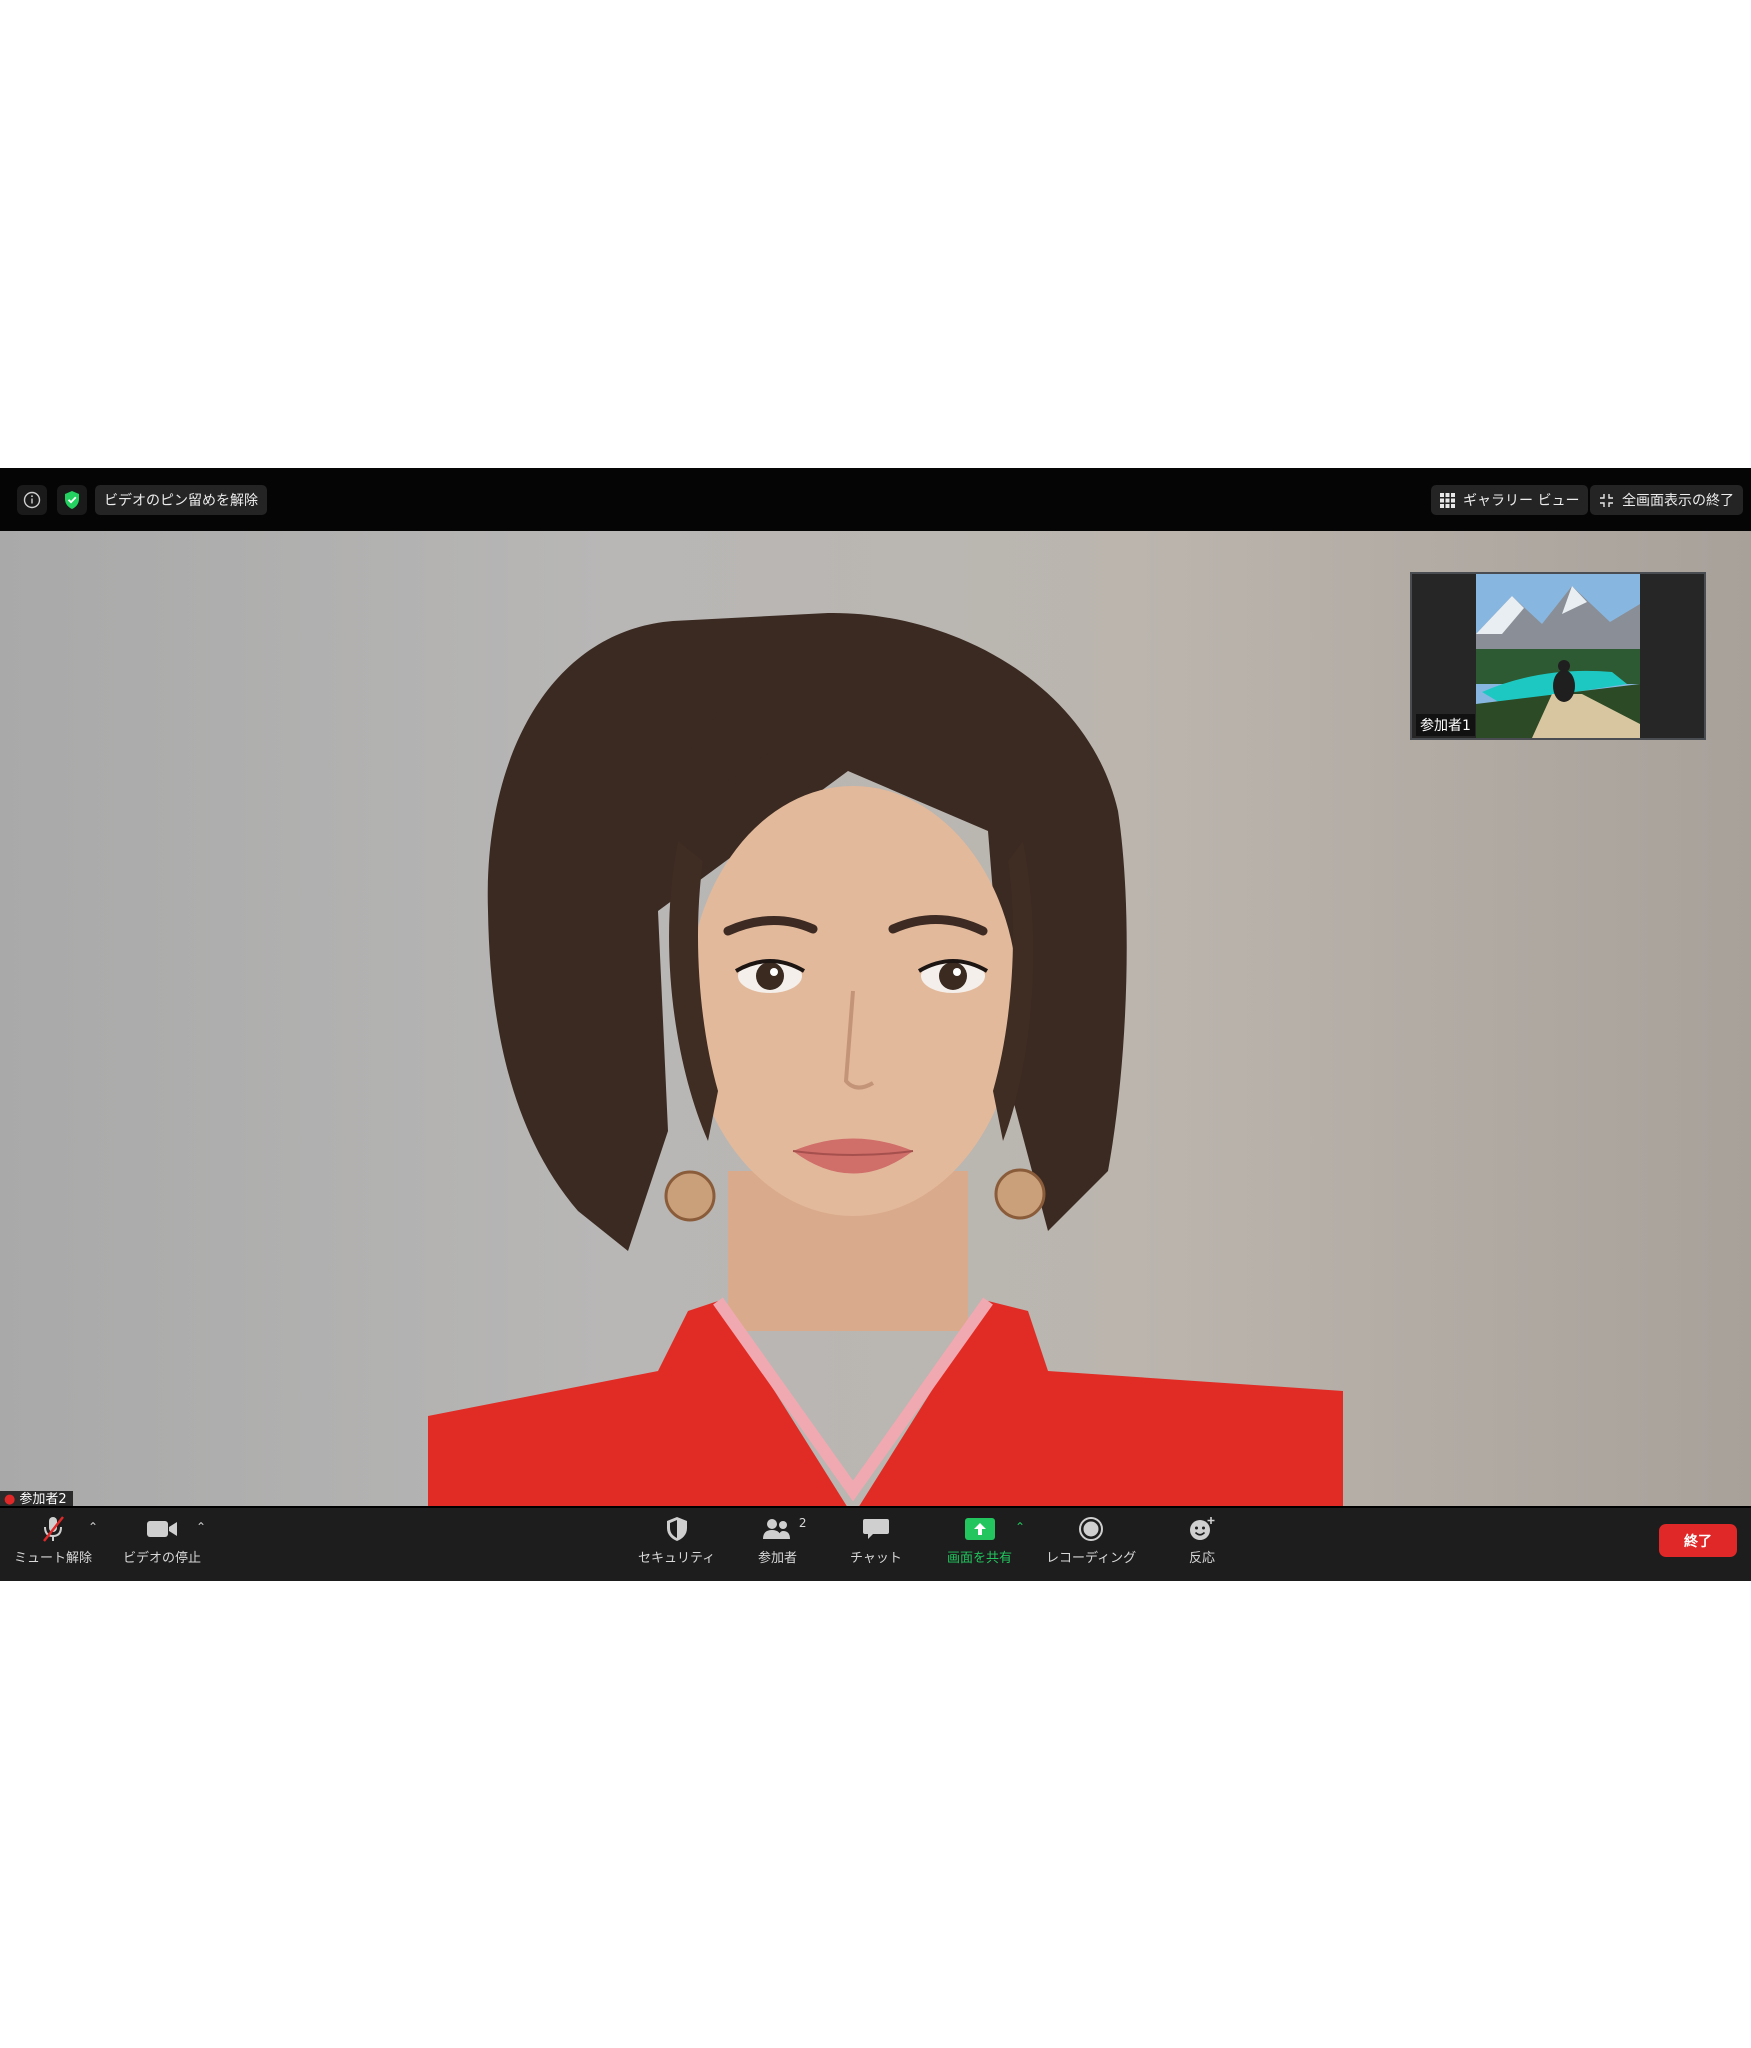  What do you see at coordinates (875, 1529) in the screenshot?
I see `chat-bubble-icon` at bounding box center [875, 1529].